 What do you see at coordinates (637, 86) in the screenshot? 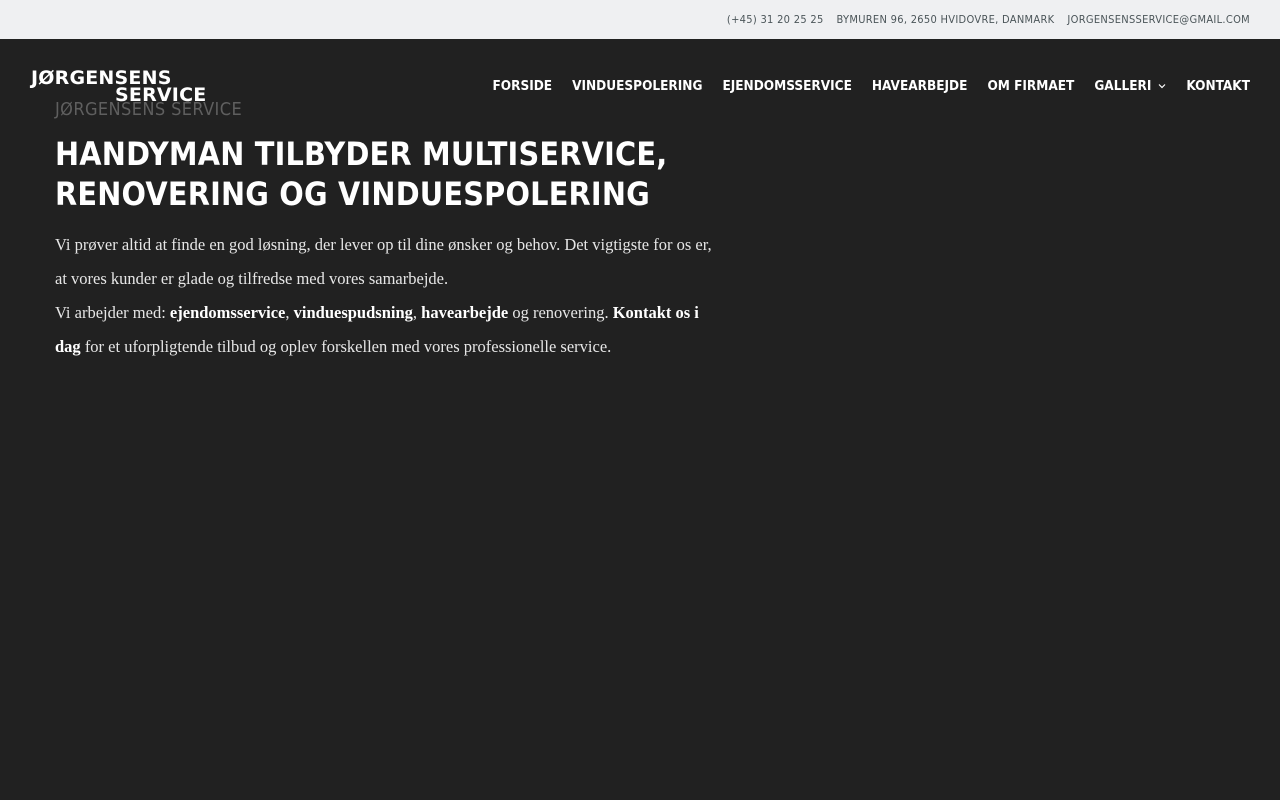
I see `nav-item-vinduespolering: VINDUESPOLERING` at bounding box center [637, 86].